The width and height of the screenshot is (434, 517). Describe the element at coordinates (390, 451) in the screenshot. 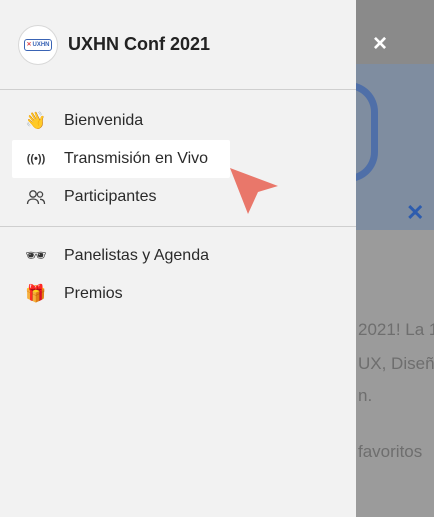

I see `background-text-line: favoritos` at that location.